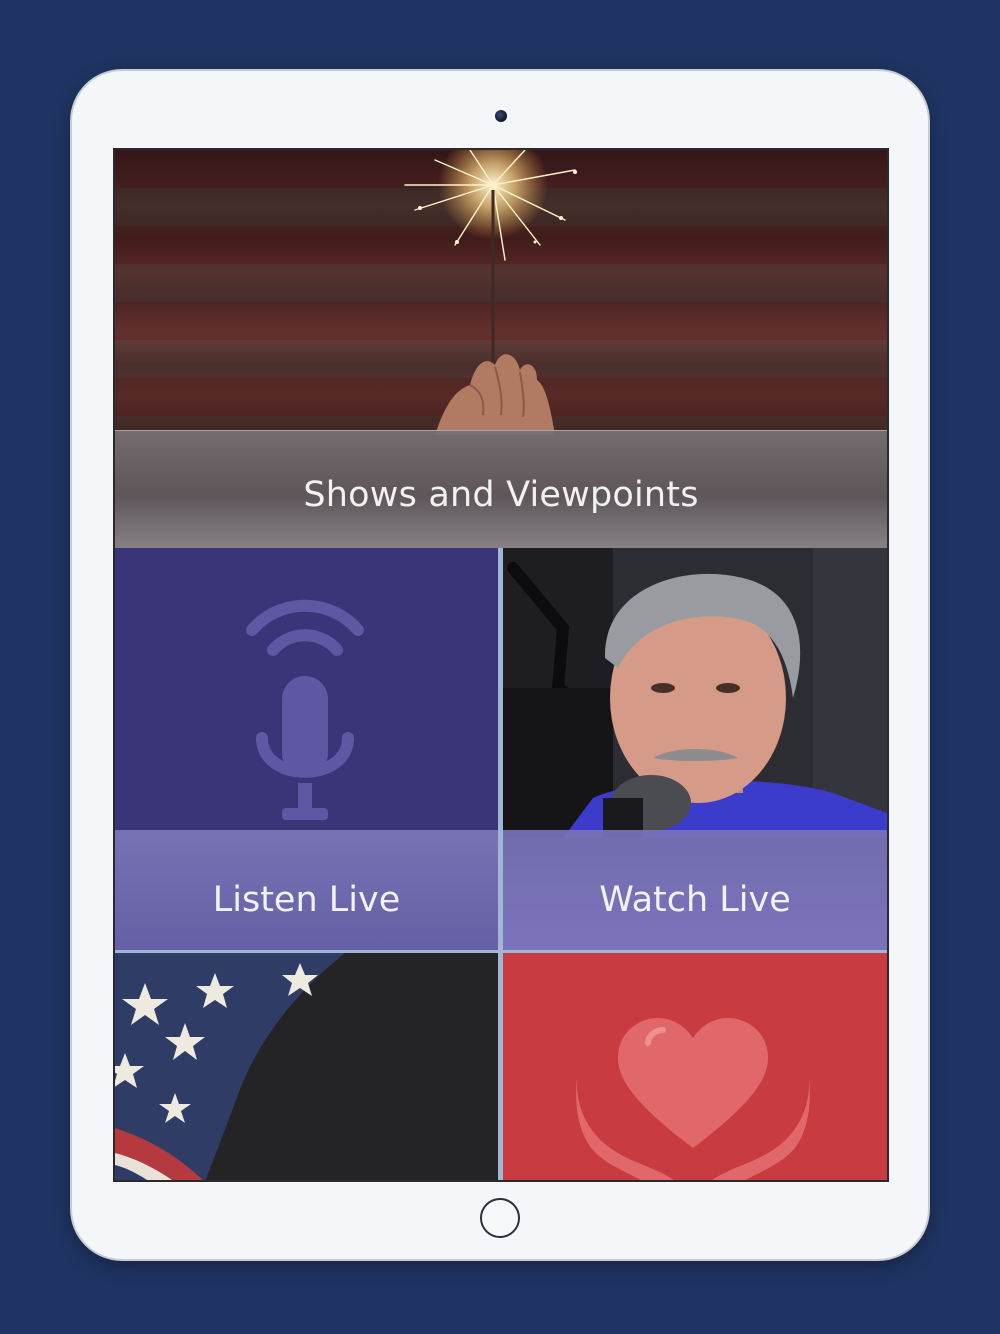  I want to click on hand-holding-sparkler, so click(495, 394).